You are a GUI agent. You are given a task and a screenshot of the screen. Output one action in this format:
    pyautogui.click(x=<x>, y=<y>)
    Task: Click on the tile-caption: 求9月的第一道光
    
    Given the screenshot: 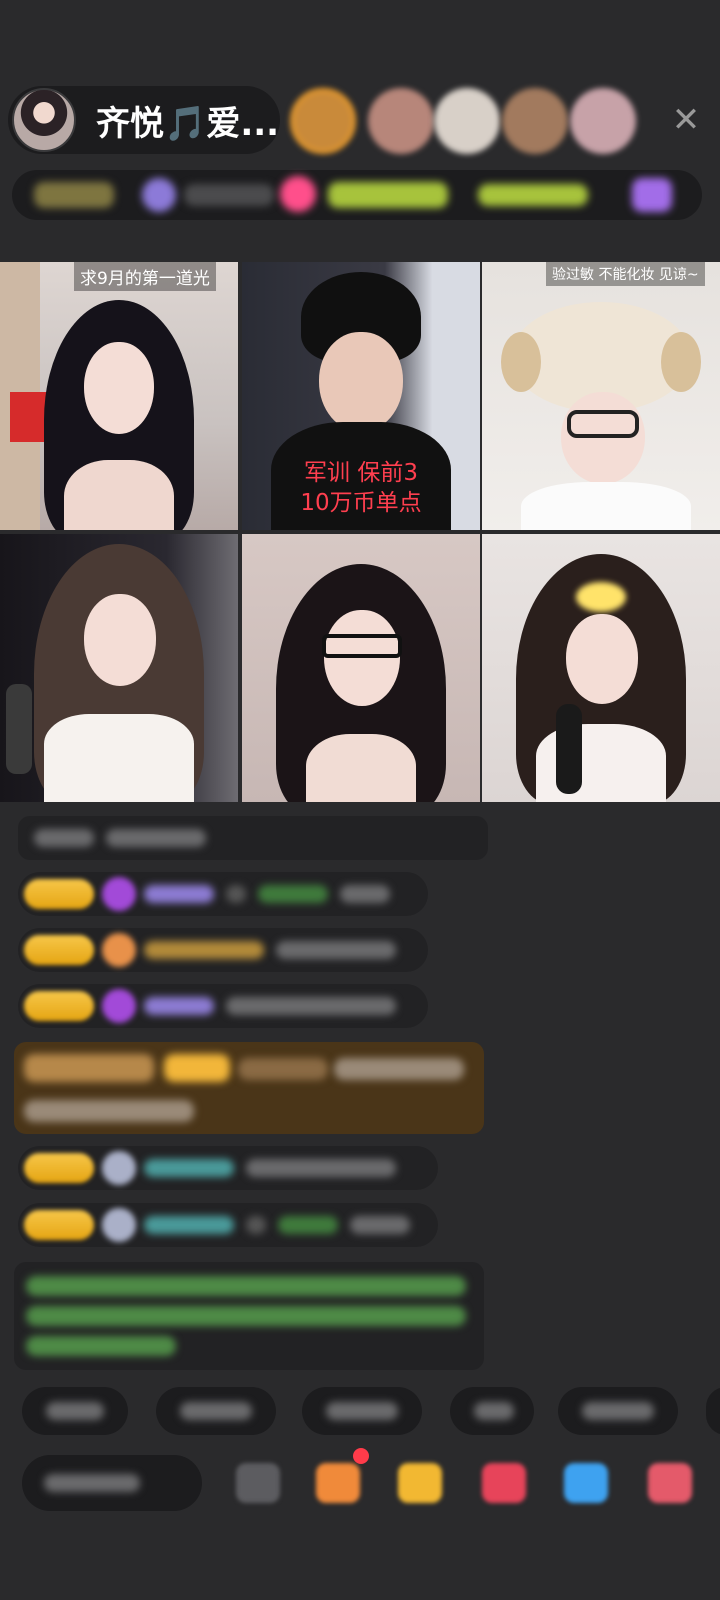 What is the action you would take?
    pyautogui.click(x=145, y=276)
    